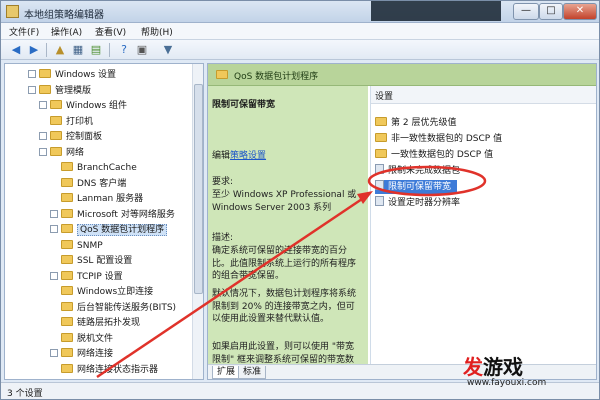 The height and width of the screenshot is (400, 600). I want to click on menu-action: 操作(A), so click(66, 31).